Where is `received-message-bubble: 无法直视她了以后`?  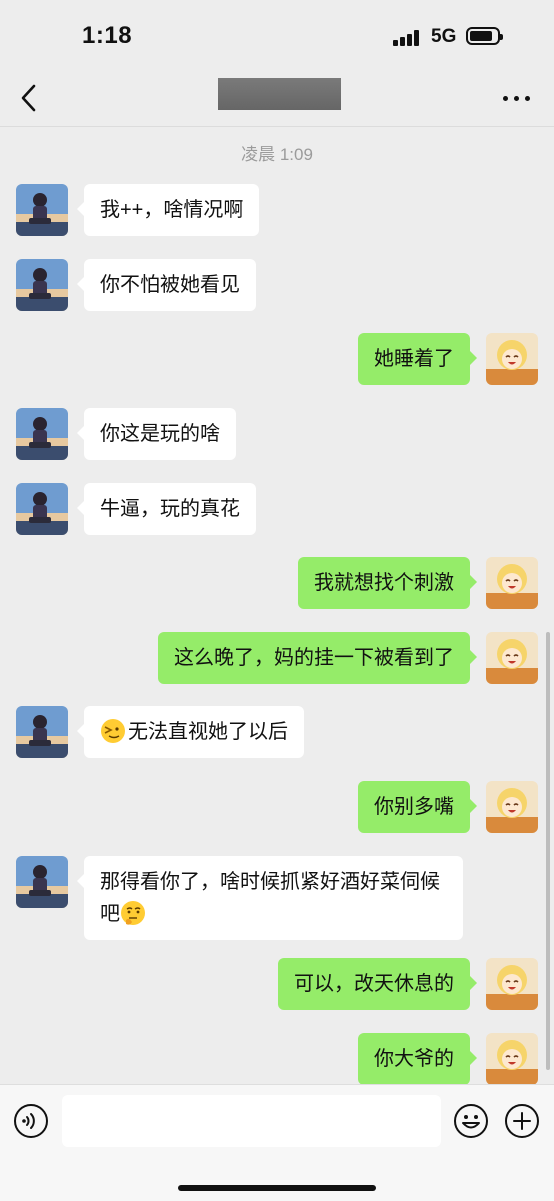 received-message-bubble: 无法直视她了以后 is located at coordinates (190, 732).